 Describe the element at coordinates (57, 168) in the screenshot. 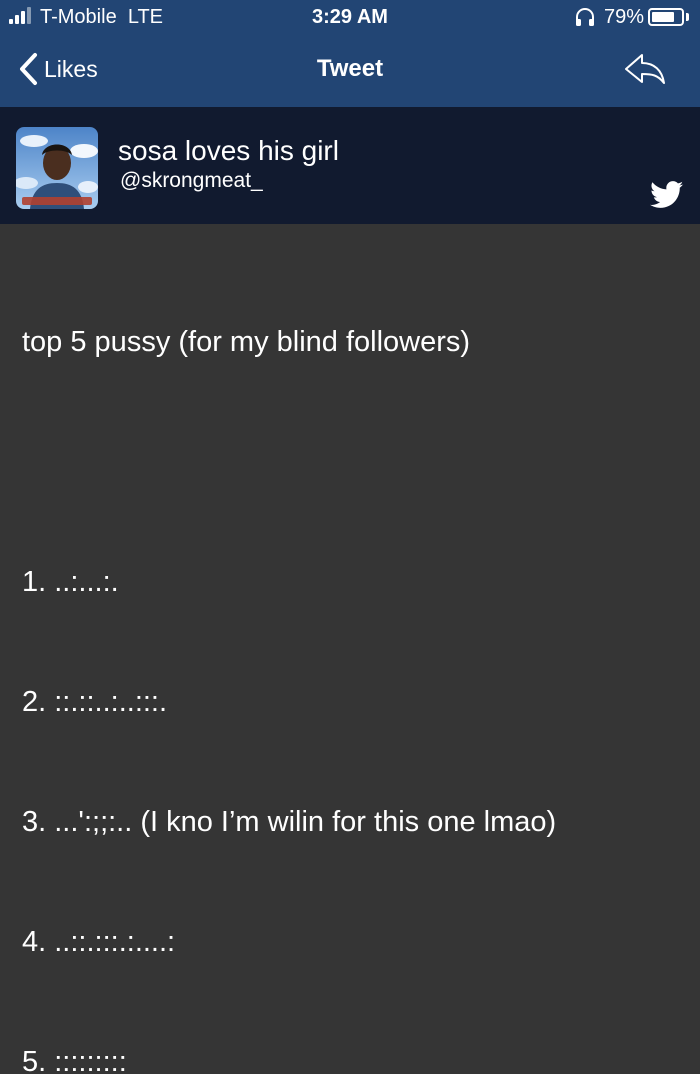

I see `avatar` at that location.